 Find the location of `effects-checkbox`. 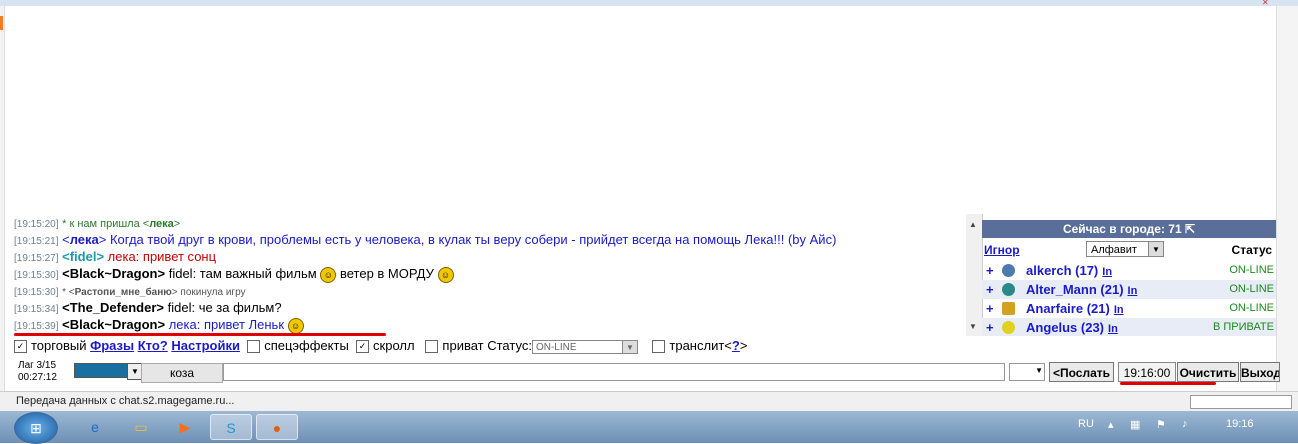

effects-checkbox is located at coordinates (254, 347).